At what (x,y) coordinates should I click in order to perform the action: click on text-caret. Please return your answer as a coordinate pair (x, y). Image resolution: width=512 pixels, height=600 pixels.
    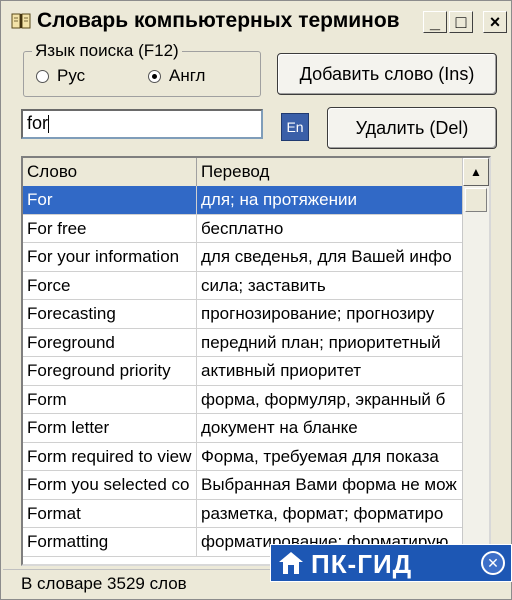
    Looking at the image, I should click on (49, 124).